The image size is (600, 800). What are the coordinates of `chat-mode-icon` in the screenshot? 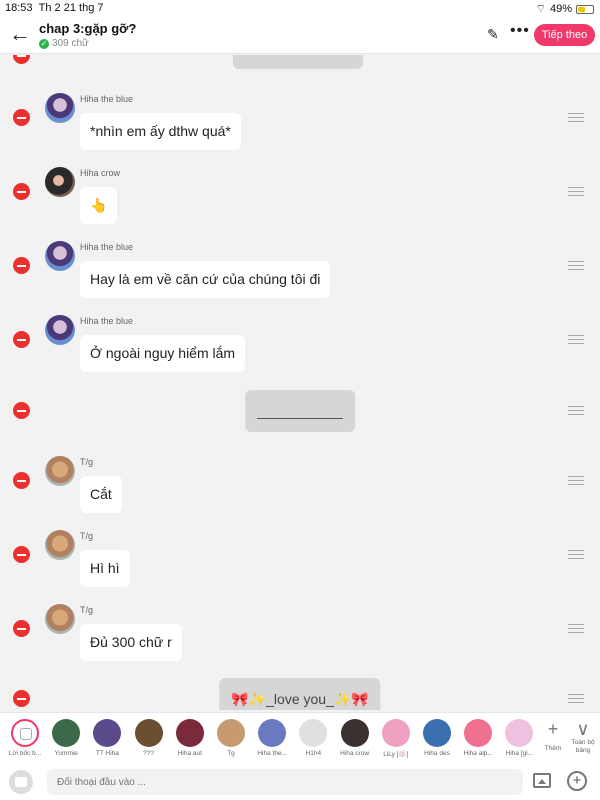 It's located at (21, 782).